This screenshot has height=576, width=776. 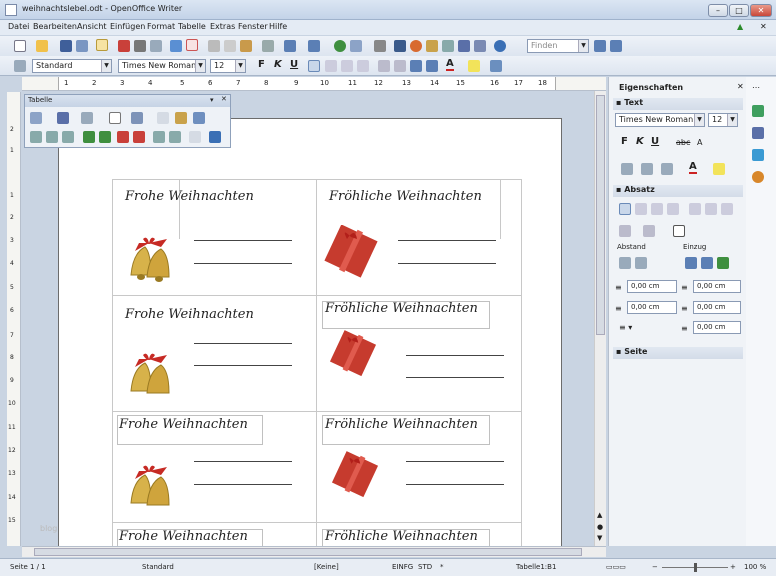 I want to click on next-page-icon: ▼, so click(x=599, y=538).